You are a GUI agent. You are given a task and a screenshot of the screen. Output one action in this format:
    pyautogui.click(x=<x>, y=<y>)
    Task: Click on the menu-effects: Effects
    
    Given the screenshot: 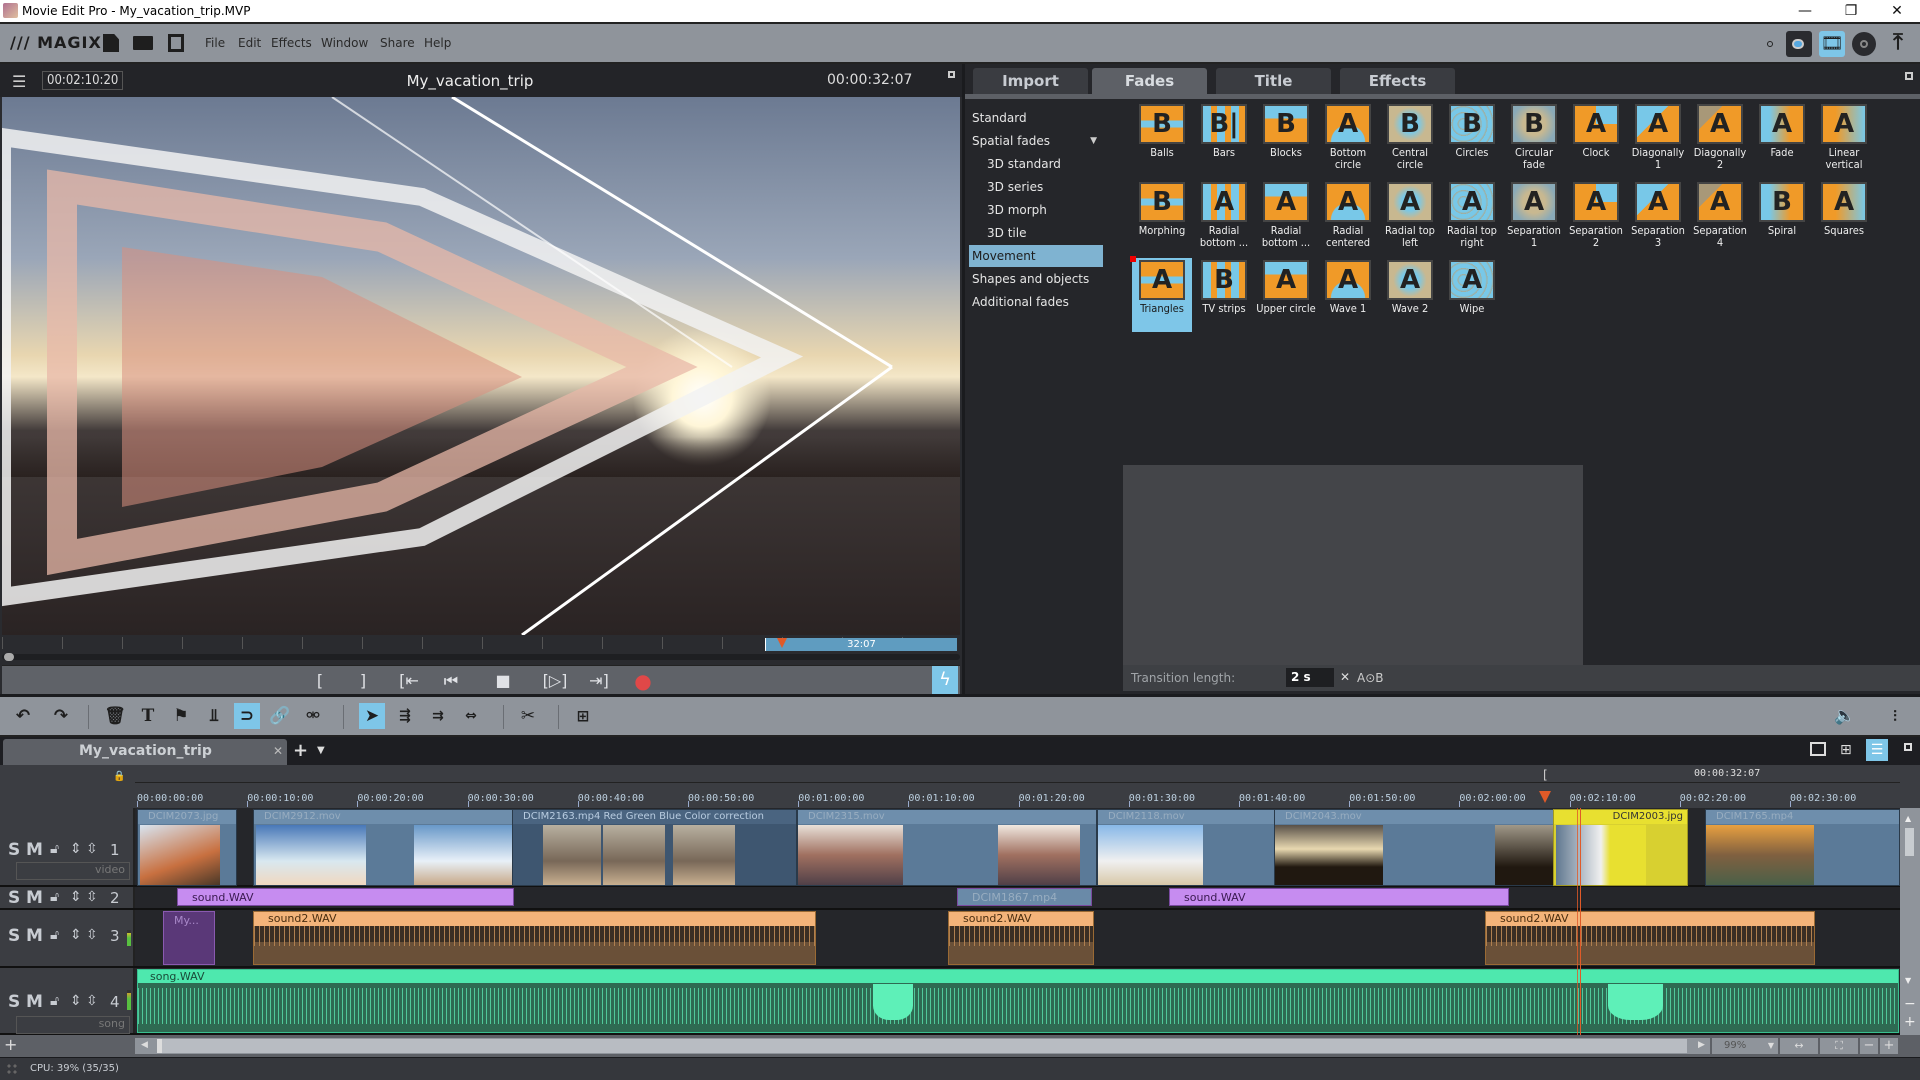 What is the action you would take?
    pyautogui.click(x=291, y=43)
    